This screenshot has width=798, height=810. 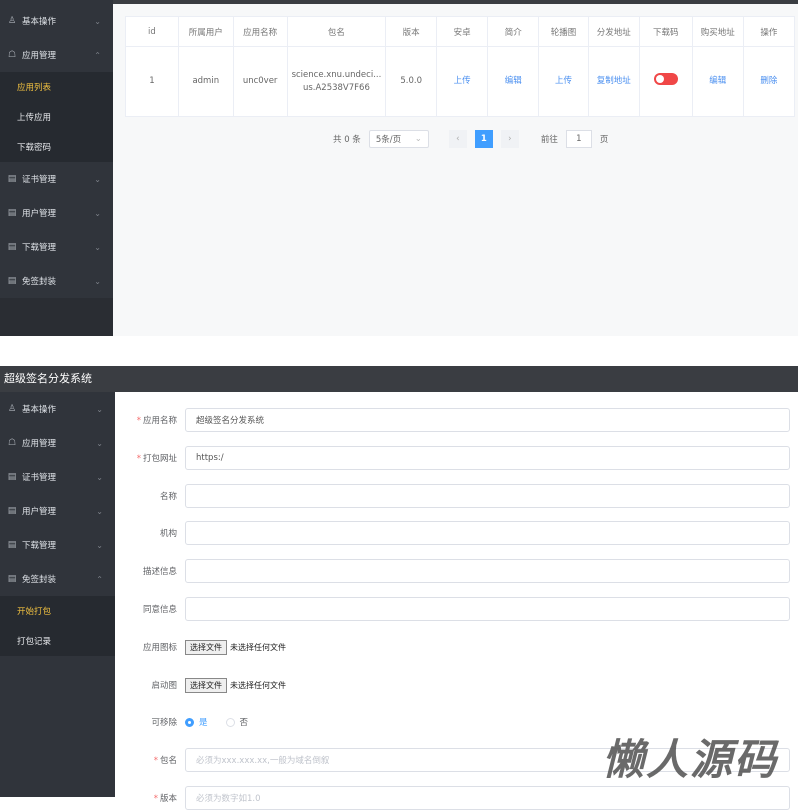 I want to click on cell-user: admin, so click(x=205, y=81).